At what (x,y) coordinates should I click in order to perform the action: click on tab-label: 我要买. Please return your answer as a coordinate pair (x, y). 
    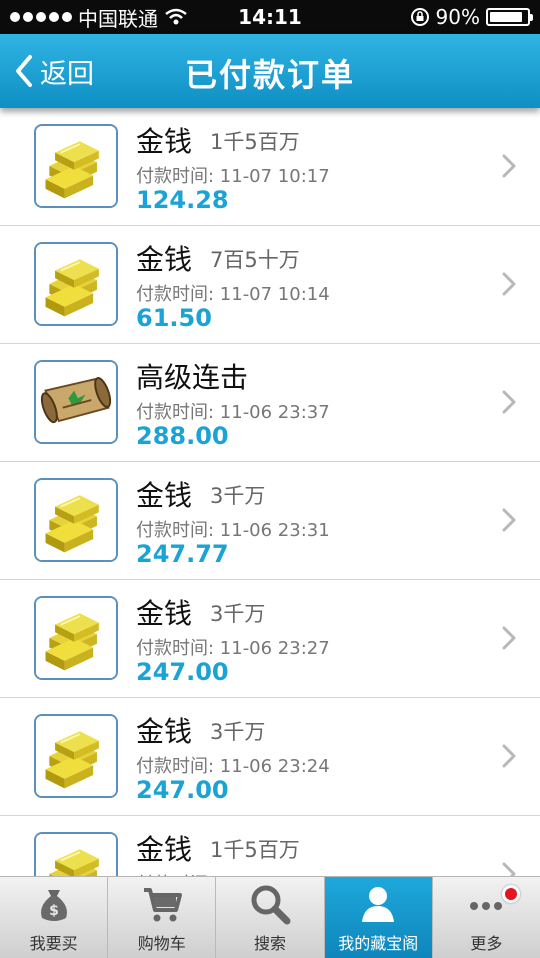
    Looking at the image, I should click on (53, 943).